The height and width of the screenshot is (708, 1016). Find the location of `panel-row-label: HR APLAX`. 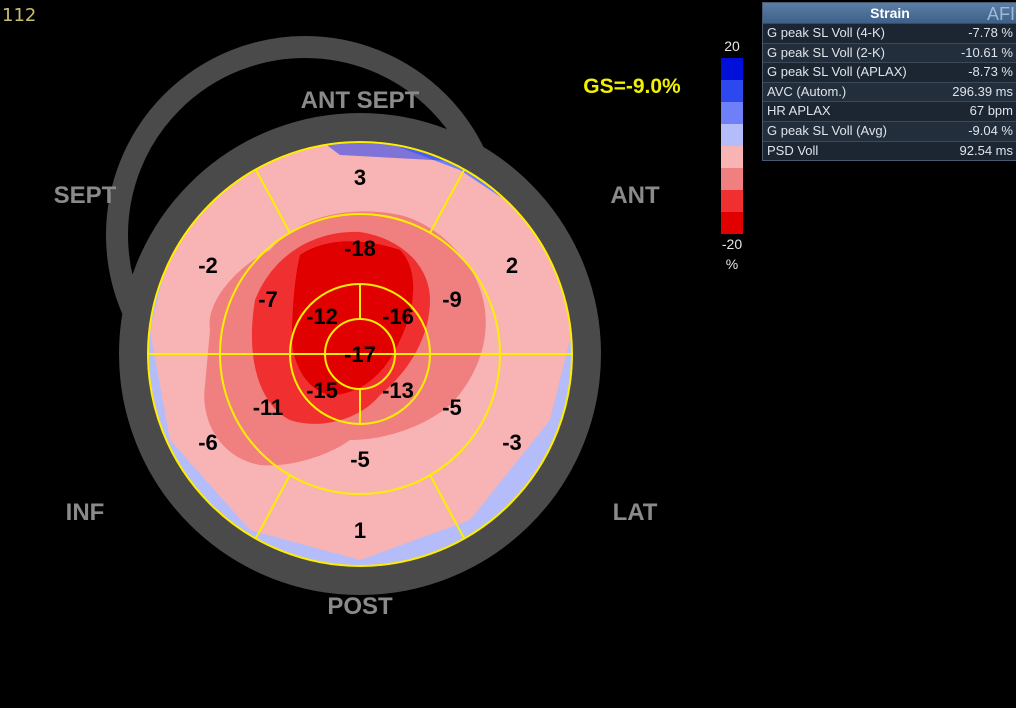

panel-row-label: HR APLAX is located at coordinates (799, 111).